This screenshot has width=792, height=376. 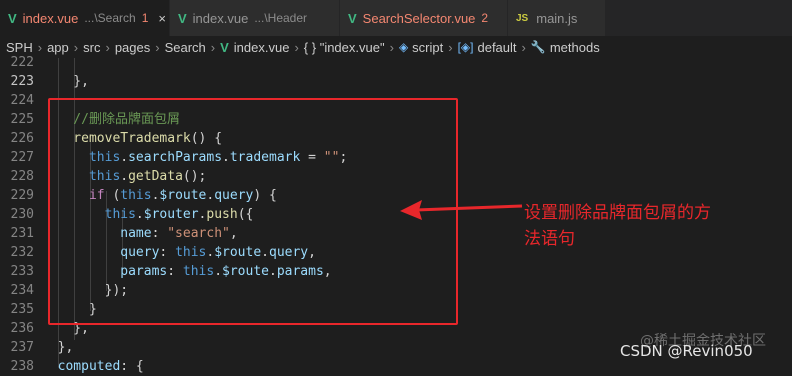 I want to click on code-line: 222, so click(x=396, y=62).